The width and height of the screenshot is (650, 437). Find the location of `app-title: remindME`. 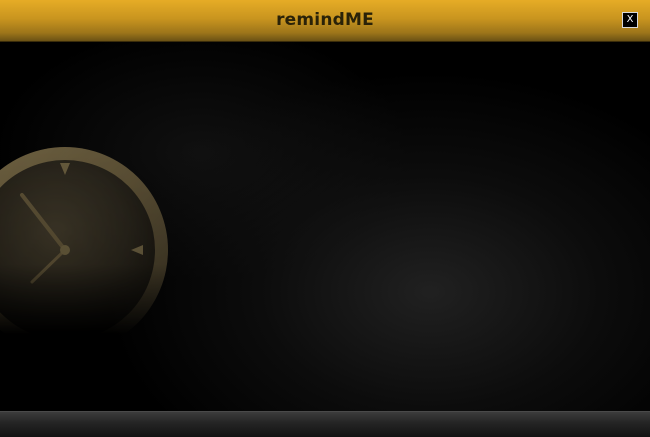

app-title: remindME is located at coordinates (325, 20).